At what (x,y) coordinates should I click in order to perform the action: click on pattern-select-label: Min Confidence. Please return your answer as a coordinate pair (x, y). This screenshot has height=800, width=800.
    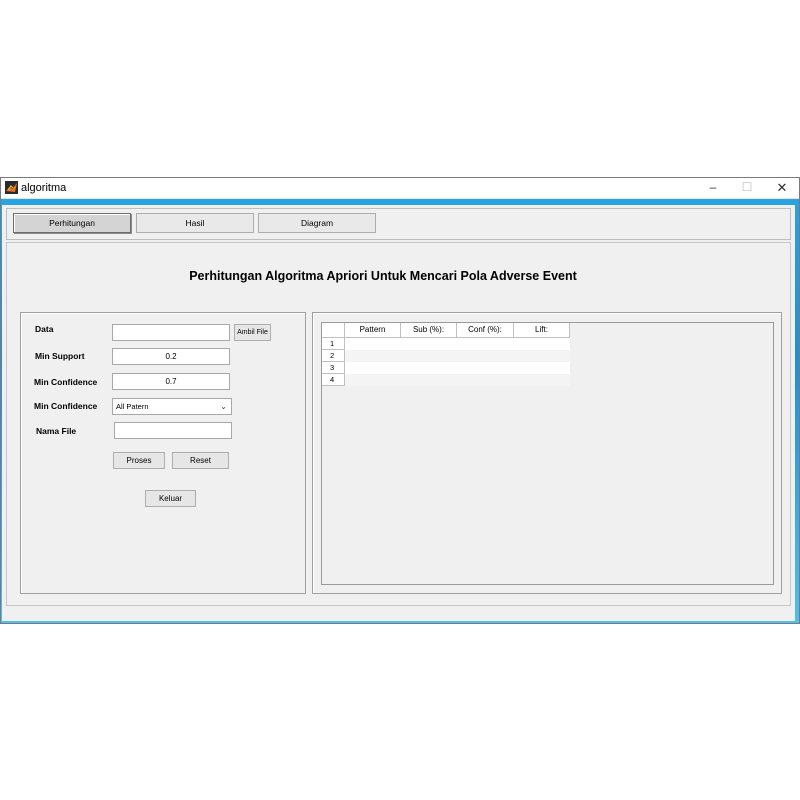
    Looking at the image, I should click on (66, 406).